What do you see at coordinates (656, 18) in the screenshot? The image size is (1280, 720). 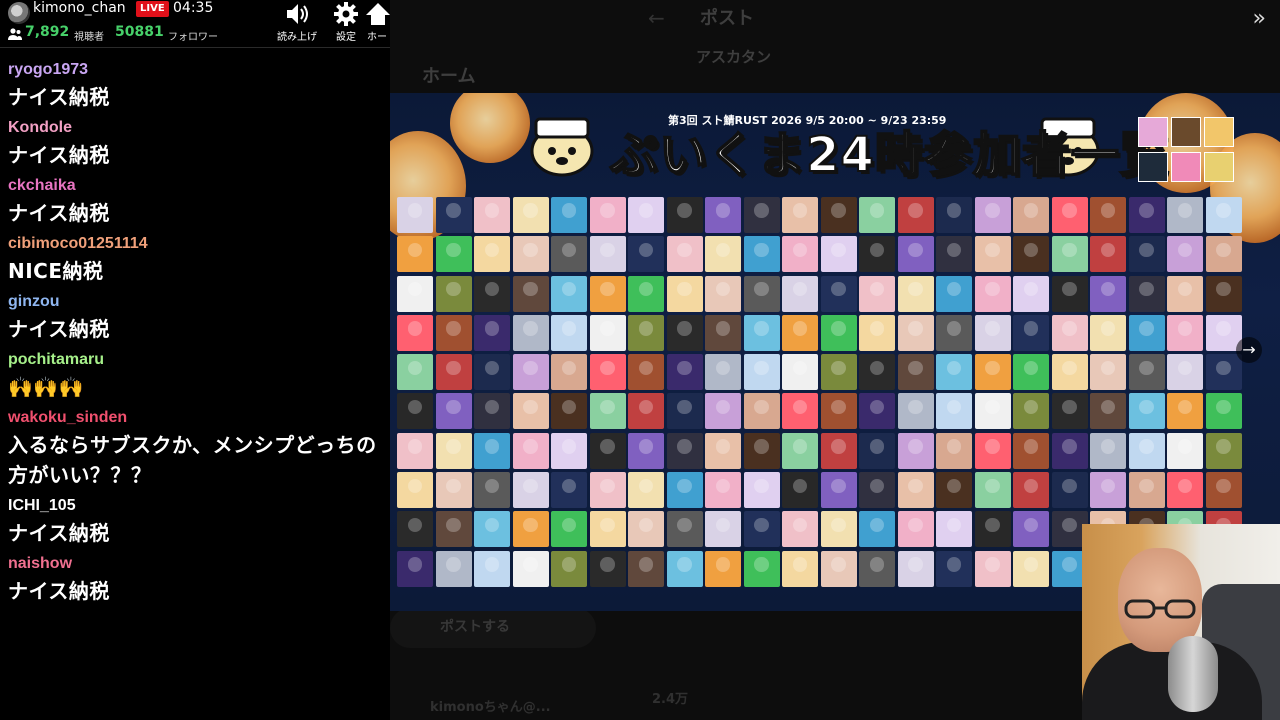 I see `back-arrow-icon: ←` at bounding box center [656, 18].